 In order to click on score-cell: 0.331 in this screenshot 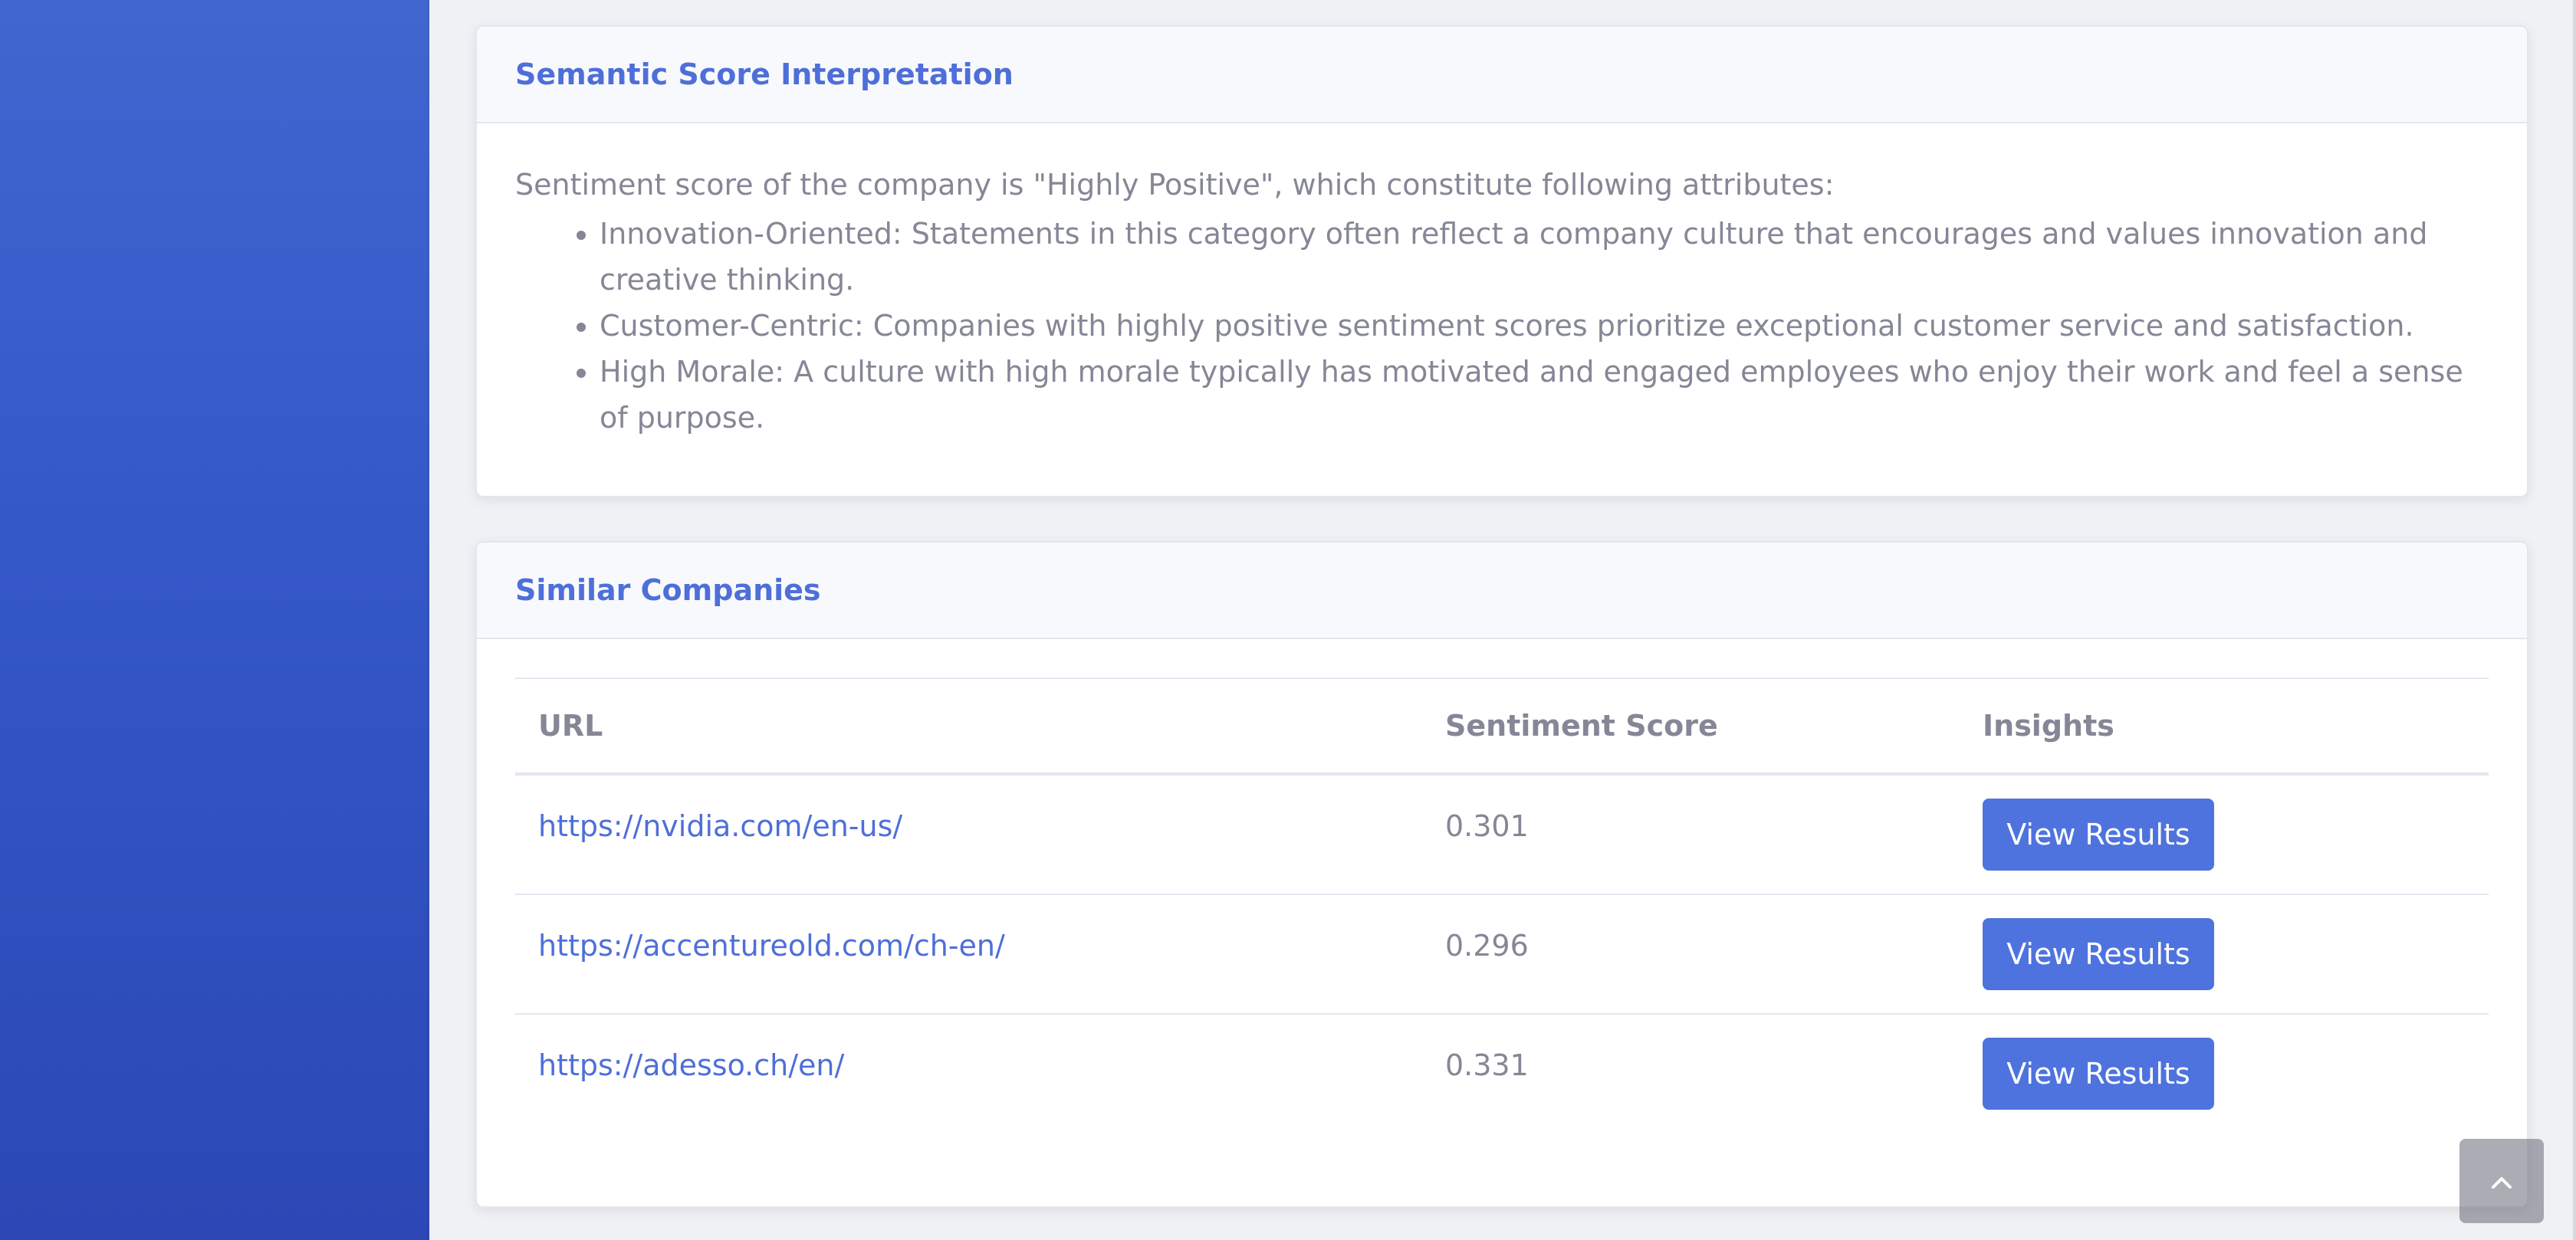, I will do `click(1691, 1074)`.